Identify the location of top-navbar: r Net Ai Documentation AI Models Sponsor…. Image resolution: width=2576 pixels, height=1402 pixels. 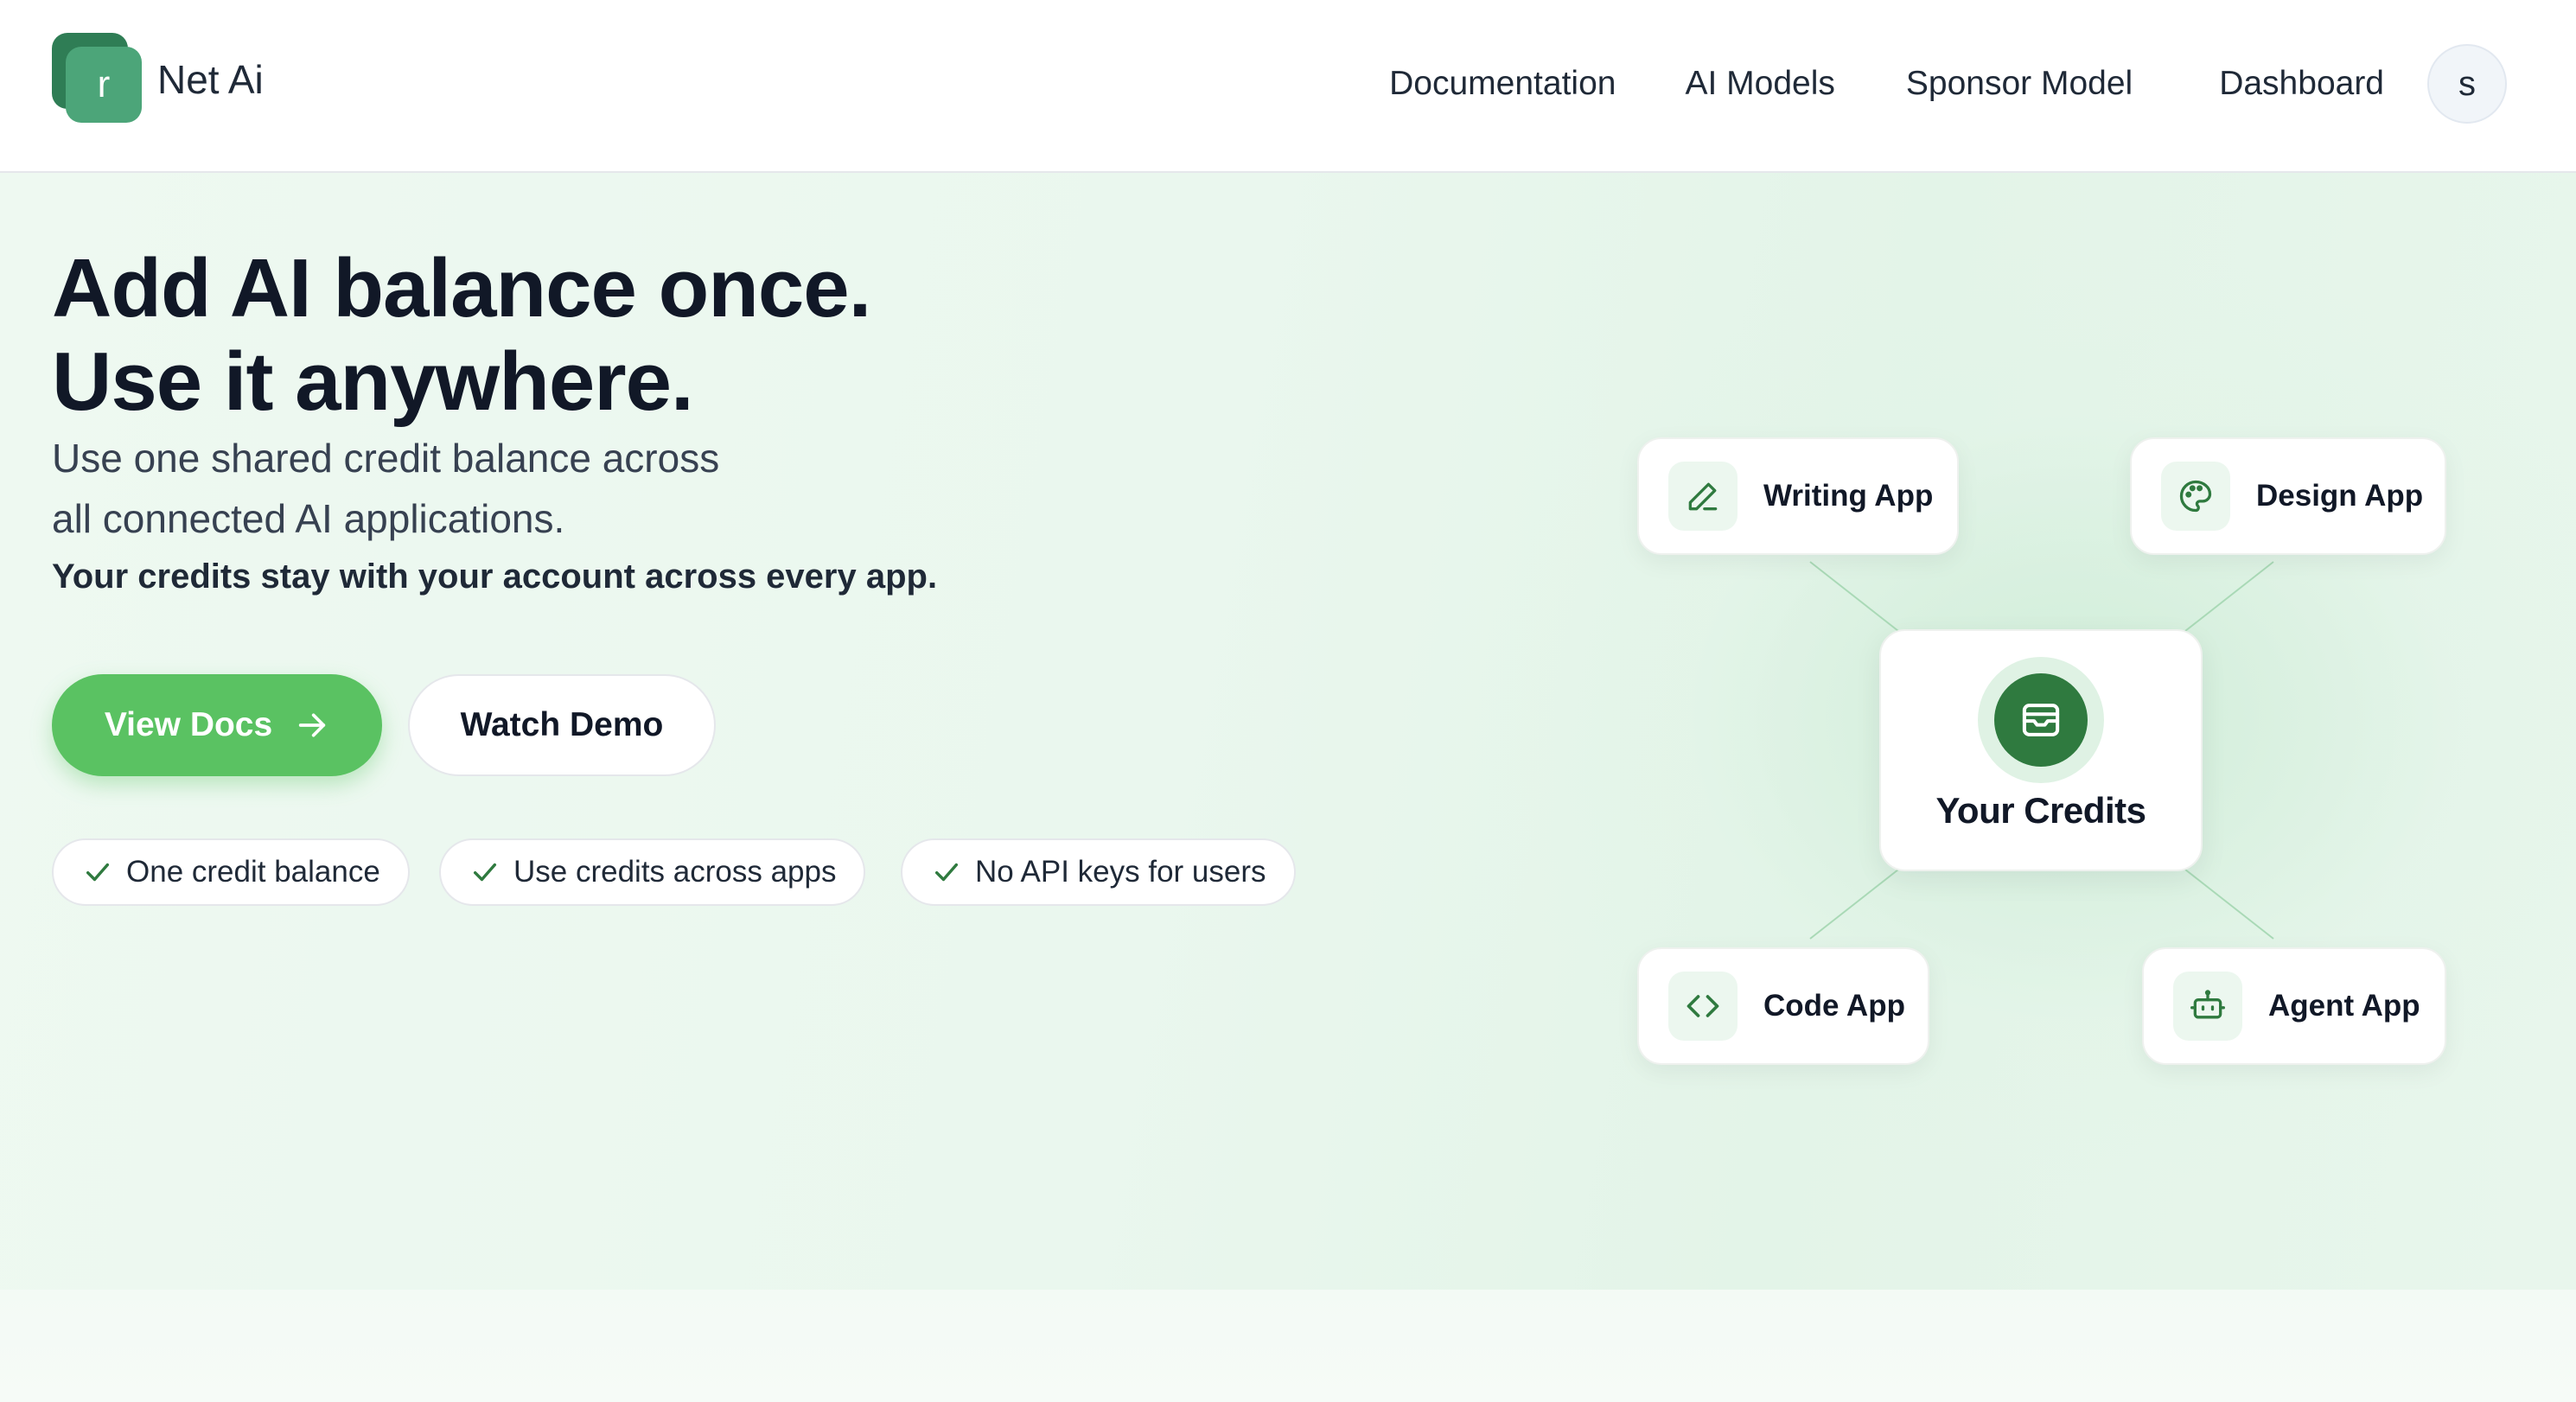
(1288, 86).